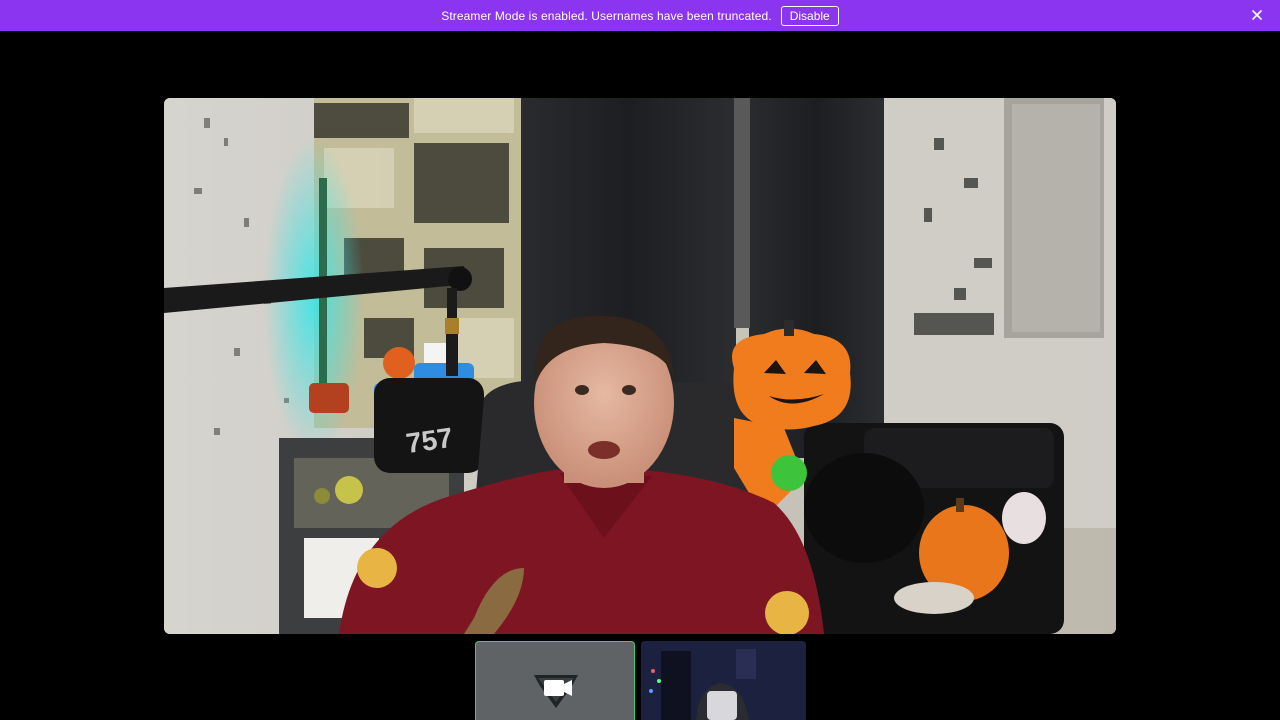 The height and width of the screenshot is (720, 1280). I want to click on close-icon, so click(1257, 15).